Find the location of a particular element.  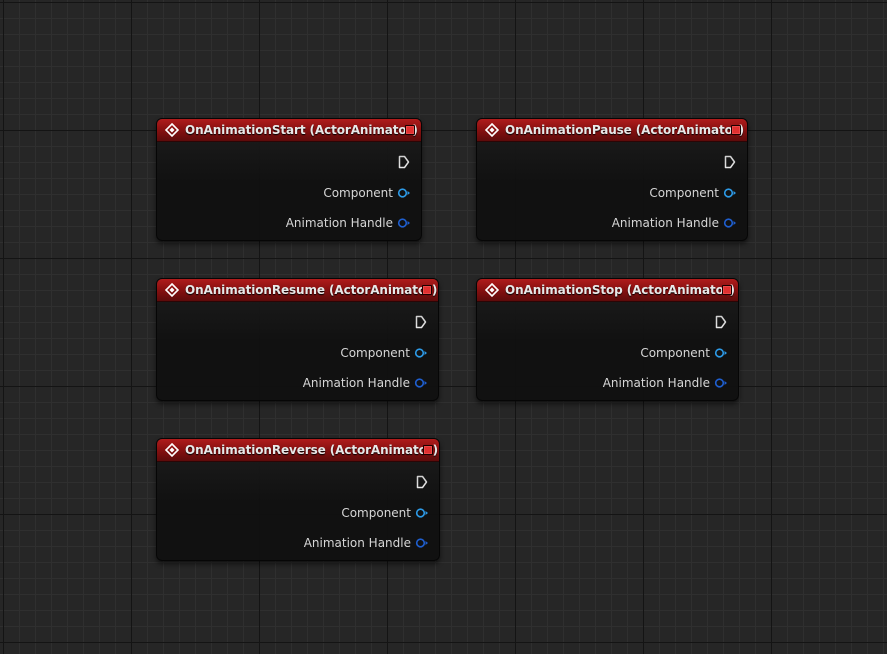

node-title: OnAnimationStart (ActorAnimator) is located at coordinates (301, 130).